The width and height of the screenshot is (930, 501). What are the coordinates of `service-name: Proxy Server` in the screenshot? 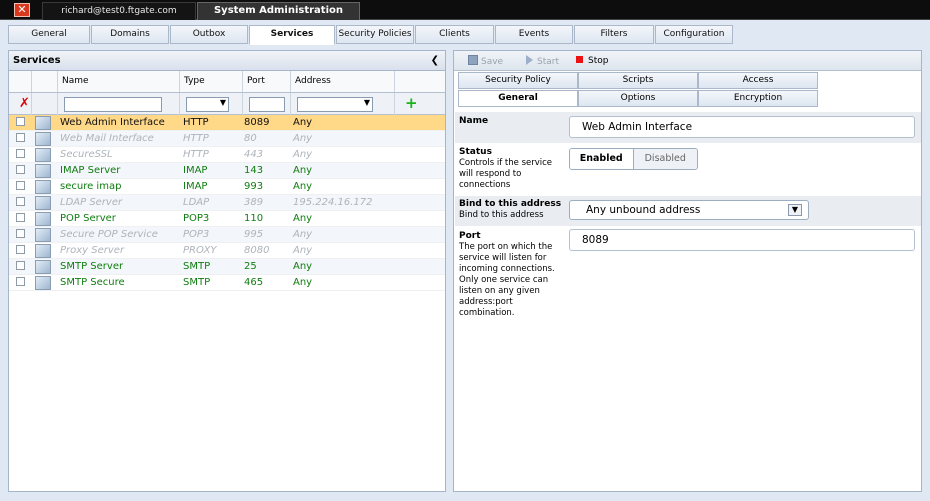 It's located at (92, 250).